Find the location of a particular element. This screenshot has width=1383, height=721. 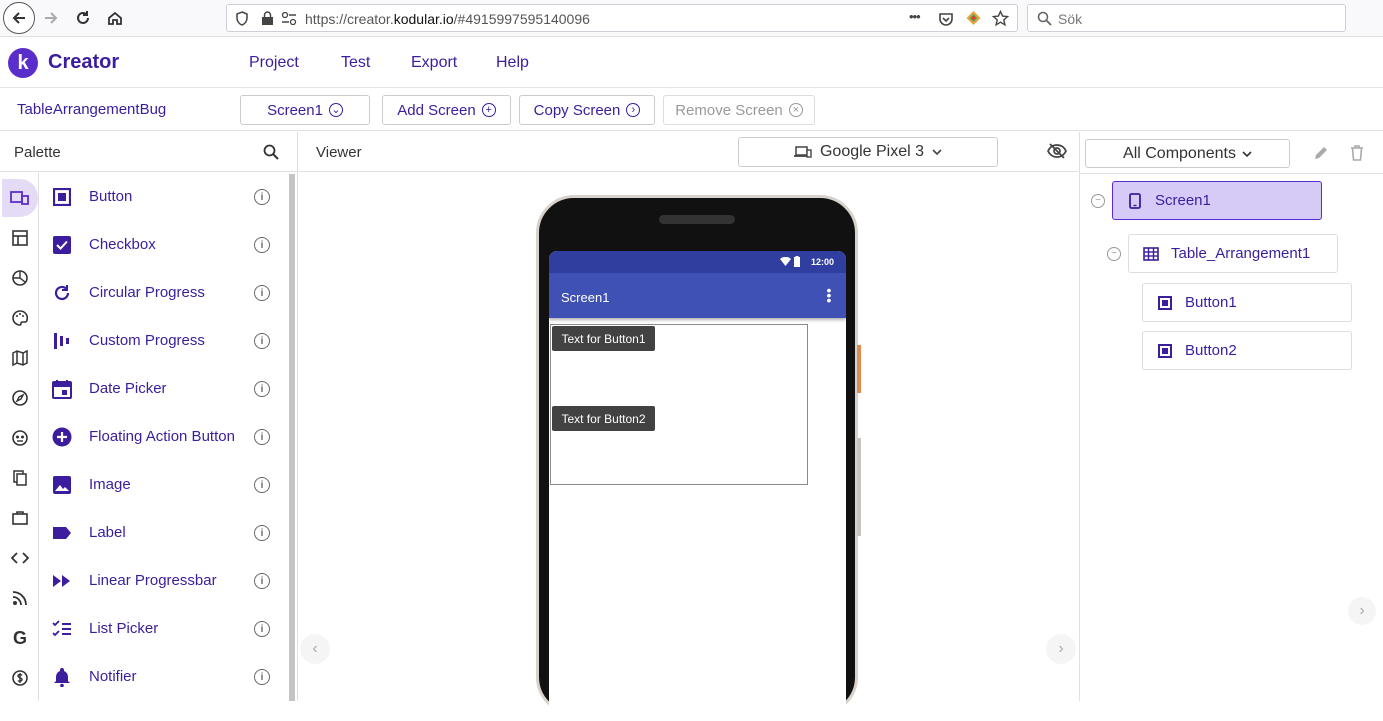

viewer-title: Viewer is located at coordinates (339, 152).